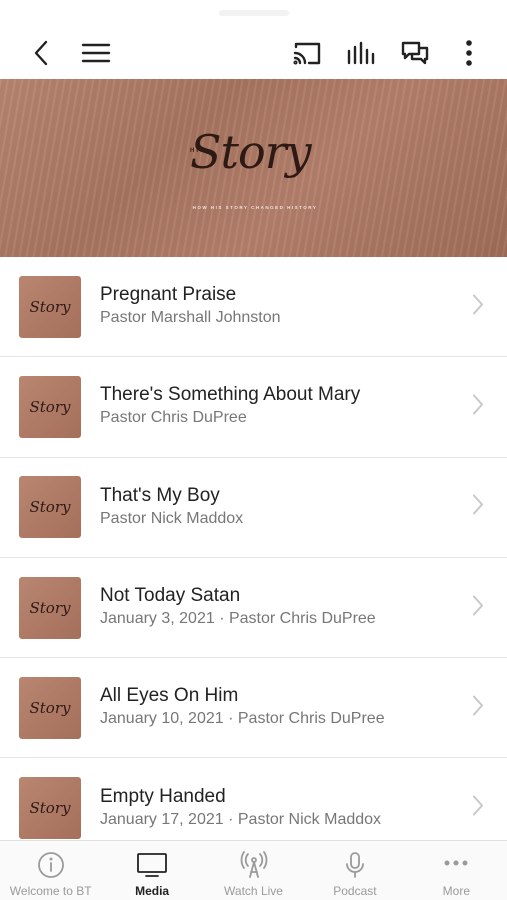 This screenshot has height=900, width=507. What do you see at coordinates (242, 719) in the screenshot?
I see `item-subtitle: January 10, 2021 · Pastor Chris DuPree` at bounding box center [242, 719].